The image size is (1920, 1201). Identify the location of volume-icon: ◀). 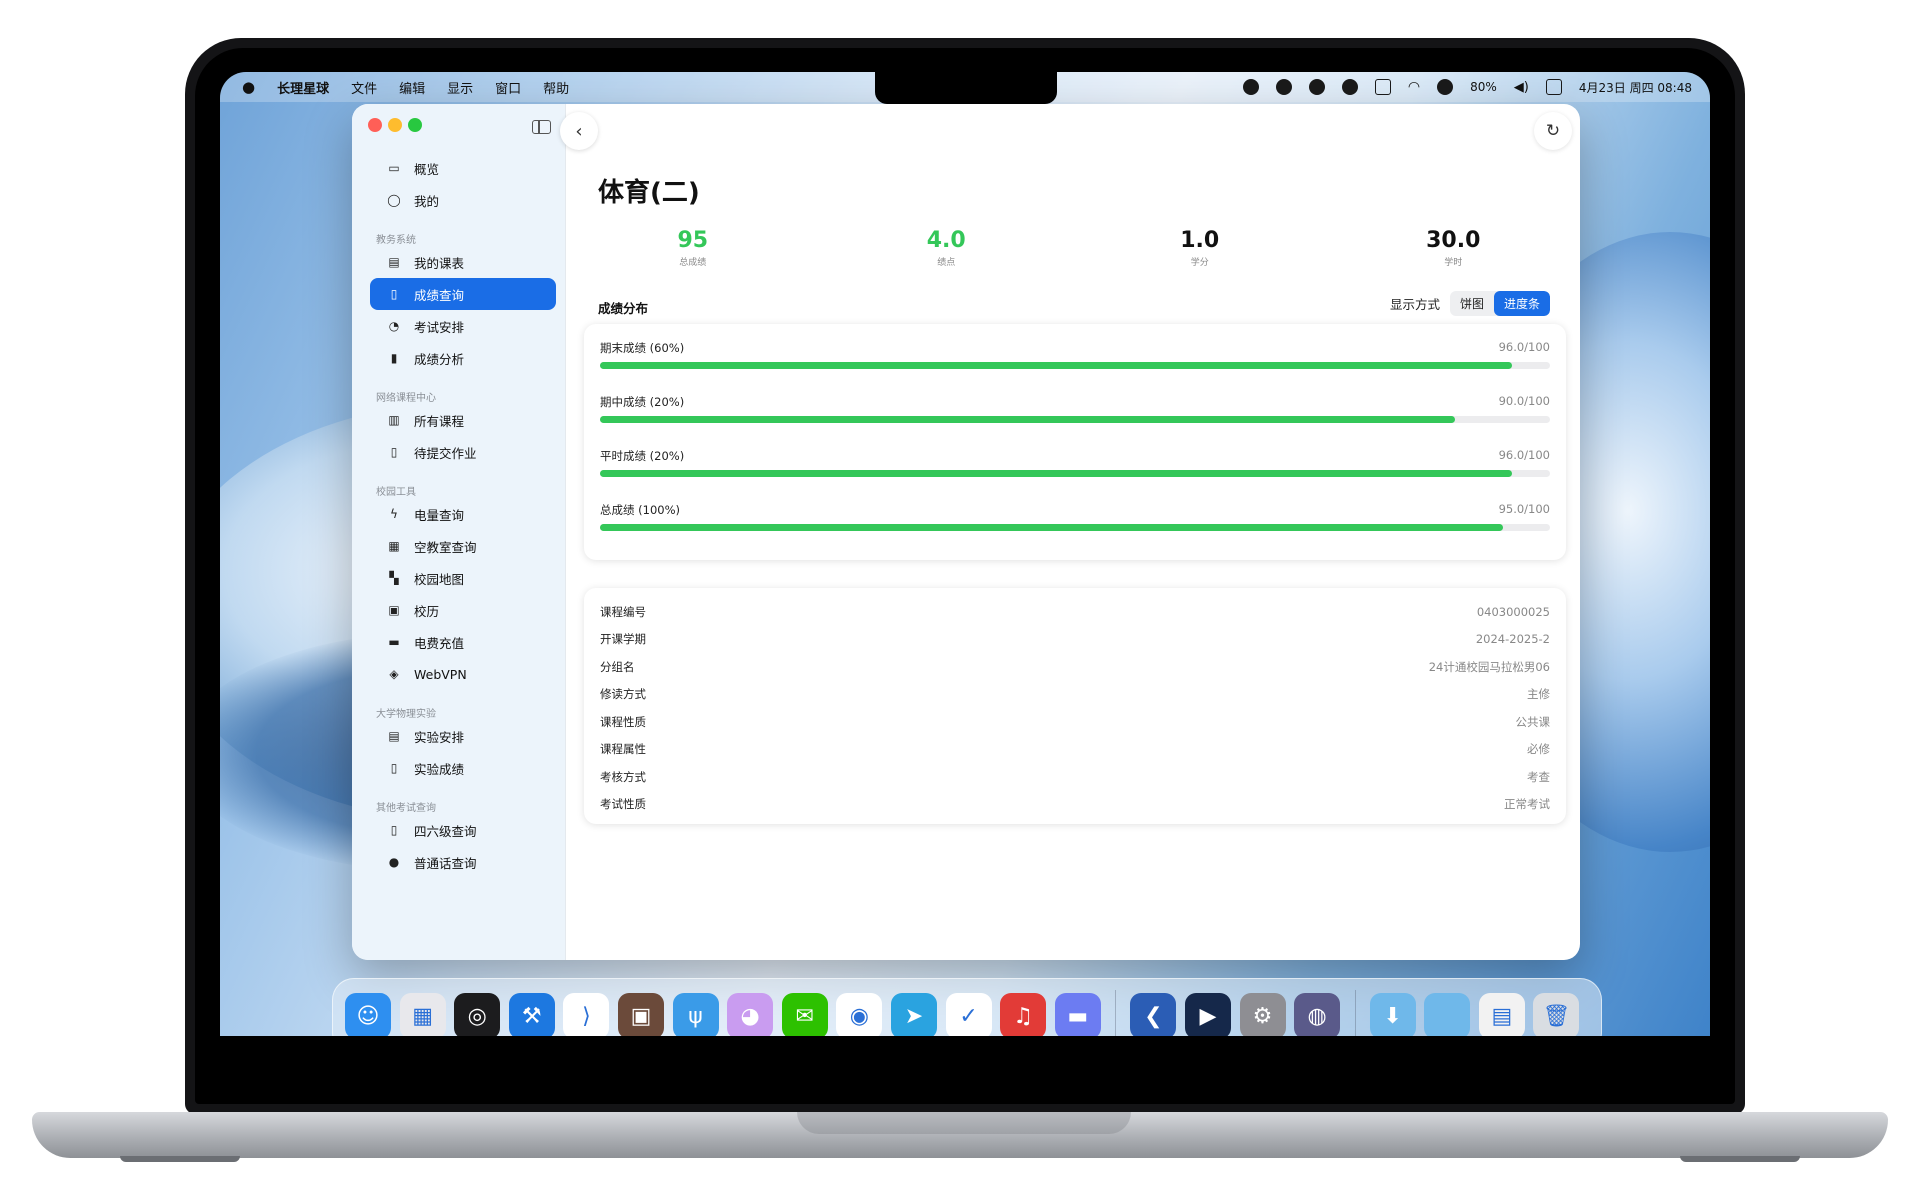
(1521, 87).